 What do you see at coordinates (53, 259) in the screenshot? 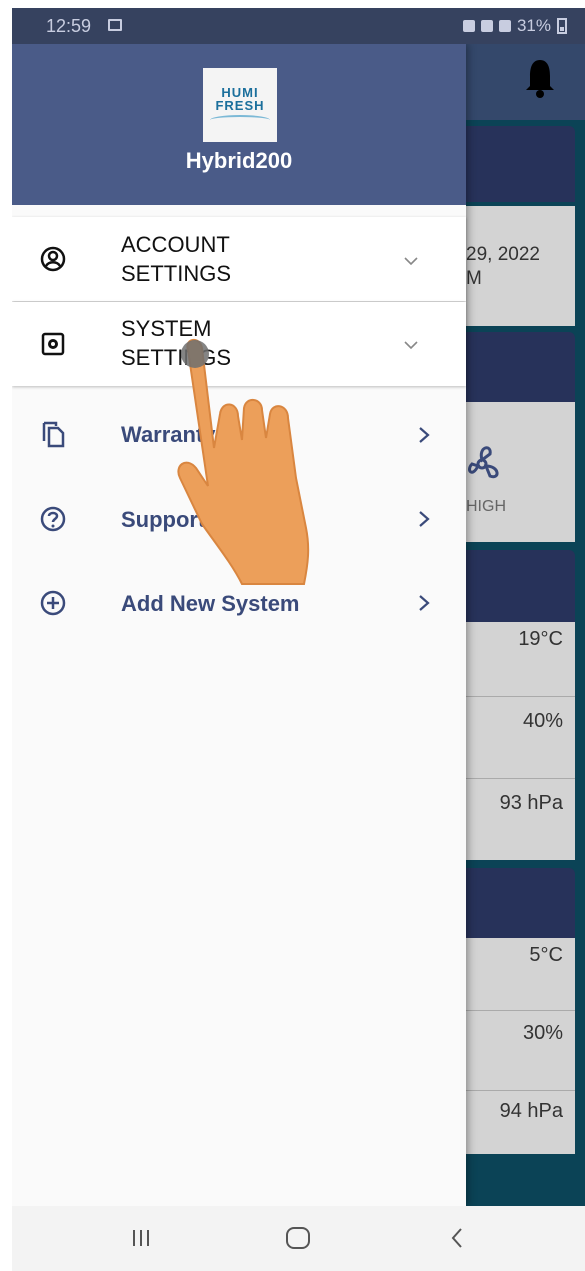
I see `account-circle-icon` at bounding box center [53, 259].